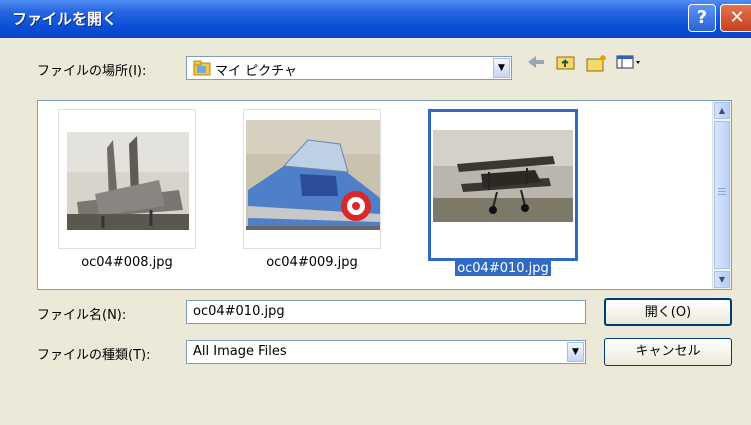  What do you see at coordinates (312, 179) in the screenshot?
I see `thumbnail-blue-plane-cockpit` at bounding box center [312, 179].